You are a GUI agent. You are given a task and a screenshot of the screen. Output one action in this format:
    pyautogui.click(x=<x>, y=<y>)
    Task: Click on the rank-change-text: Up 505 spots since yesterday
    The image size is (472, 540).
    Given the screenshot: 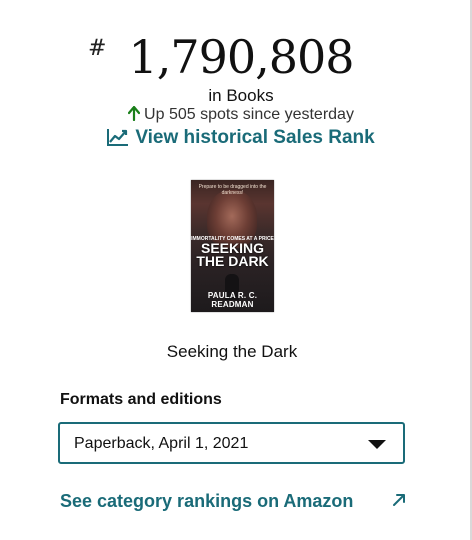 What is the action you would take?
    pyautogui.click(x=249, y=114)
    